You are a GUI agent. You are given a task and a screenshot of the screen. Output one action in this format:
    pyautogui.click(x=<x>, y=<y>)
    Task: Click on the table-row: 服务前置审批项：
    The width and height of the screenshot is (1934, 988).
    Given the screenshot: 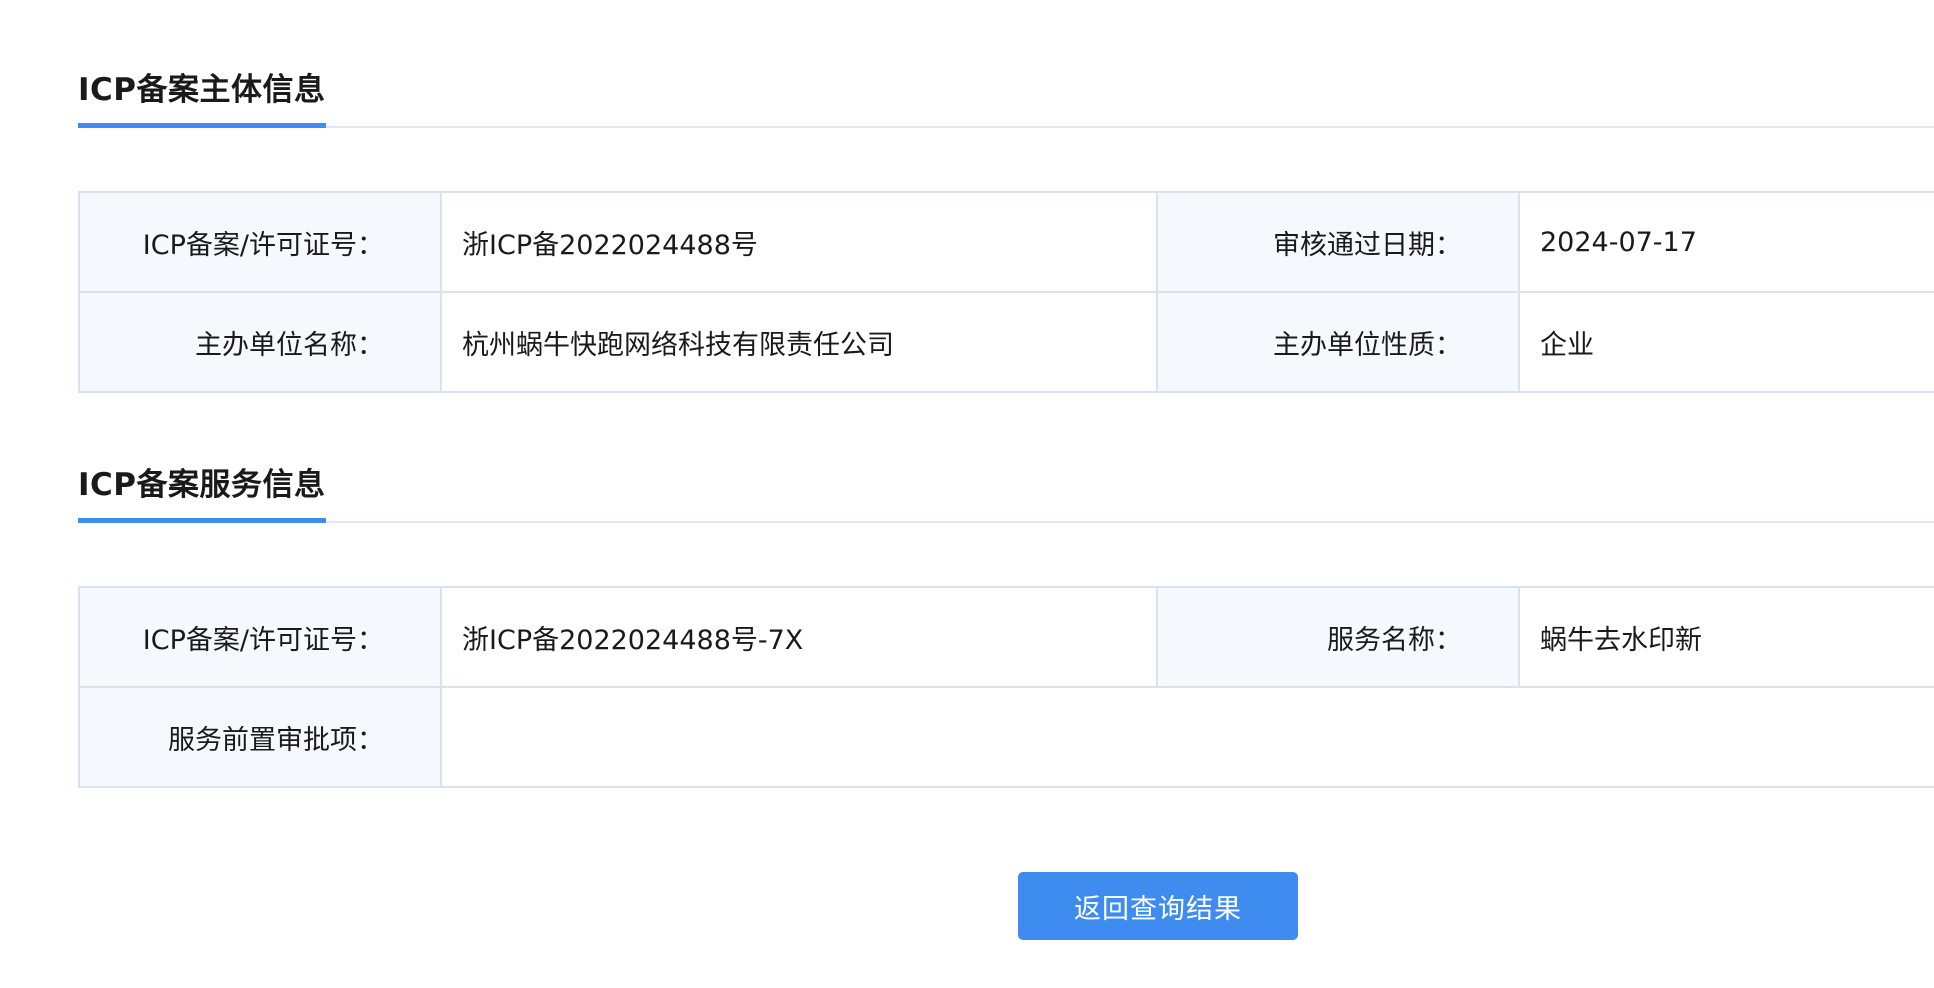 What is the action you would take?
    pyautogui.click(x=1007, y=738)
    